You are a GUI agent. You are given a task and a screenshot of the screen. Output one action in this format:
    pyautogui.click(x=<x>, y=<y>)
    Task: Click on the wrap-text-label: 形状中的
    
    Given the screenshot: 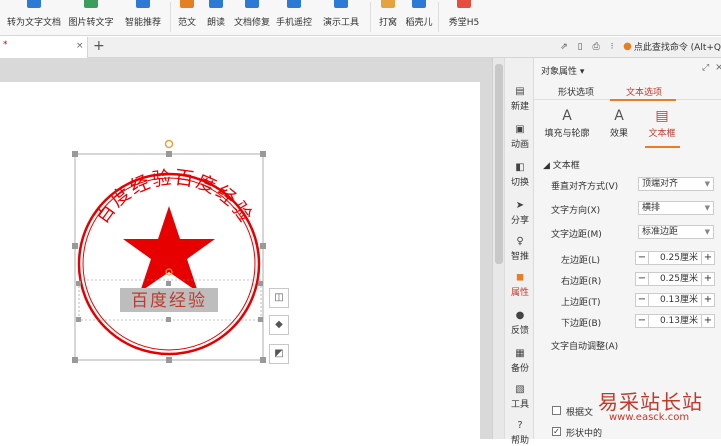 What is the action you would take?
    pyautogui.click(x=584, y=434)
    